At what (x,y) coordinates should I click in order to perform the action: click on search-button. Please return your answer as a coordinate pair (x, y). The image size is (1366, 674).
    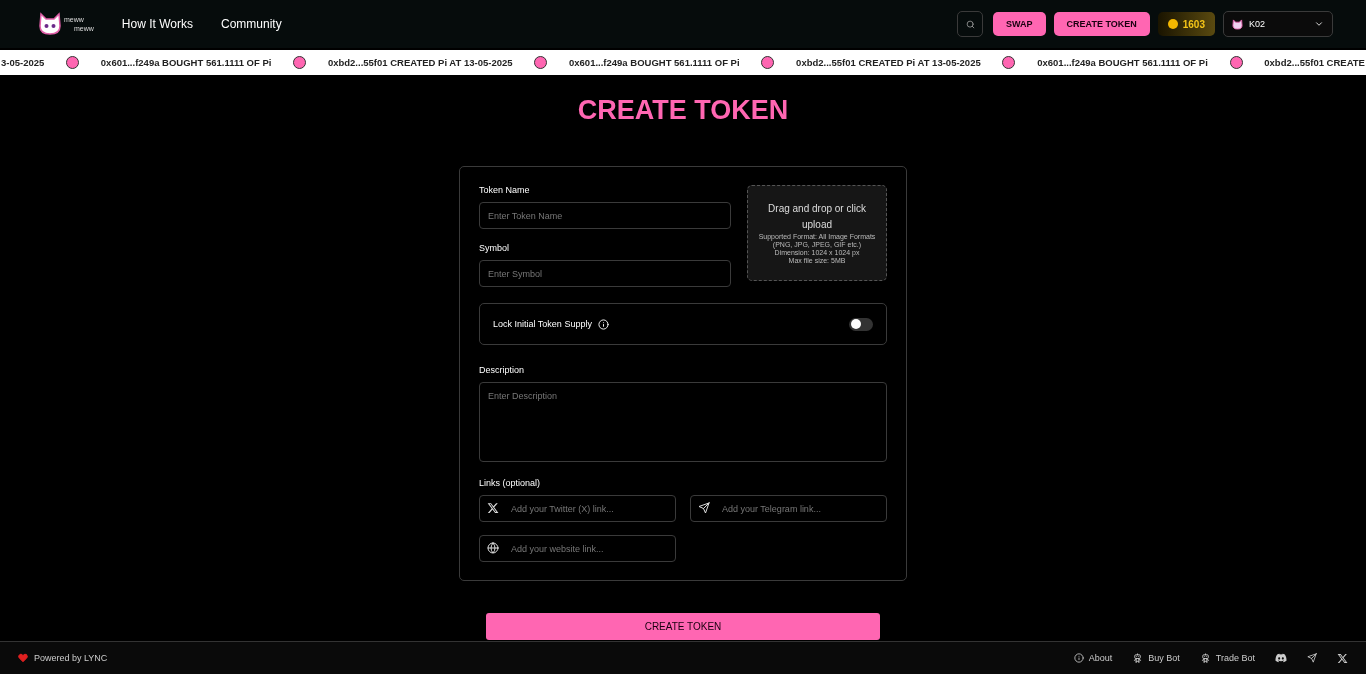
    Looking at the image, I should click on (970, 24).